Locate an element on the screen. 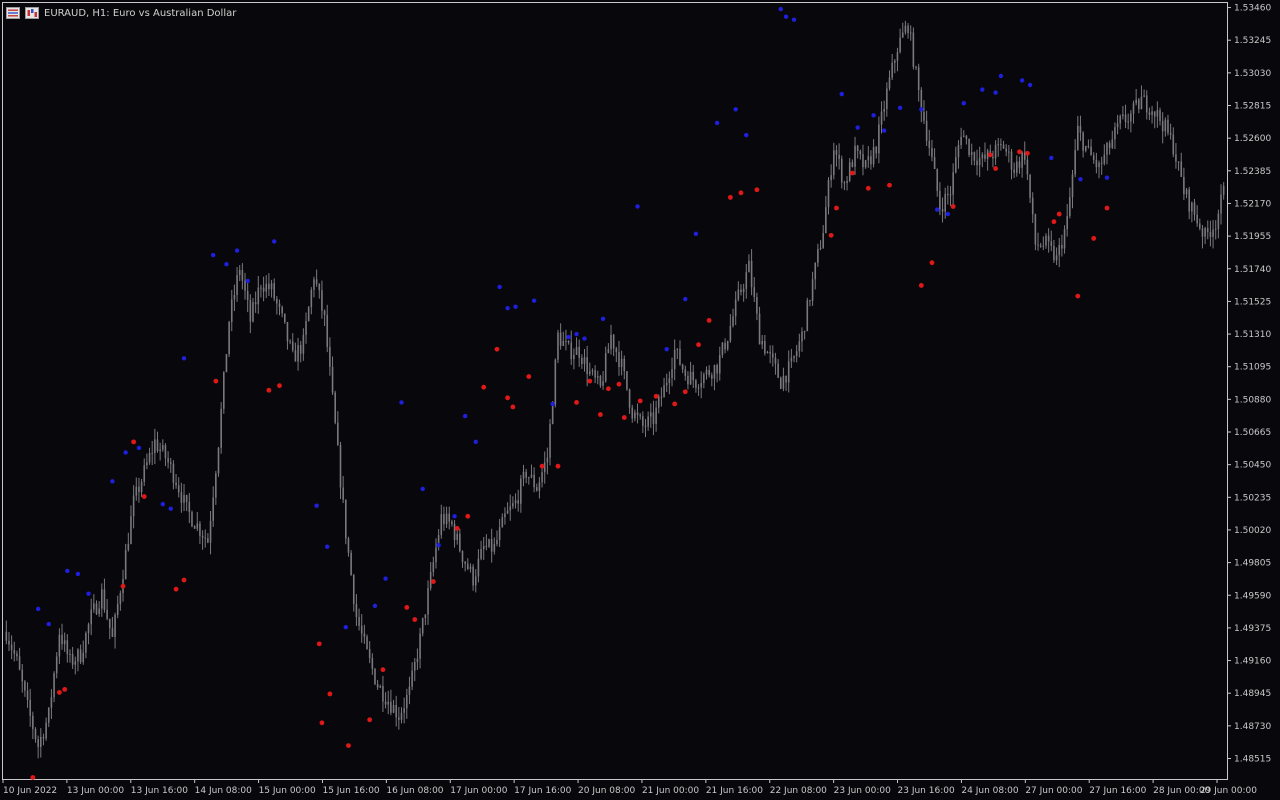 The image size is (1280, 800). chart-mode-icon is located at coordinates (32, 13).